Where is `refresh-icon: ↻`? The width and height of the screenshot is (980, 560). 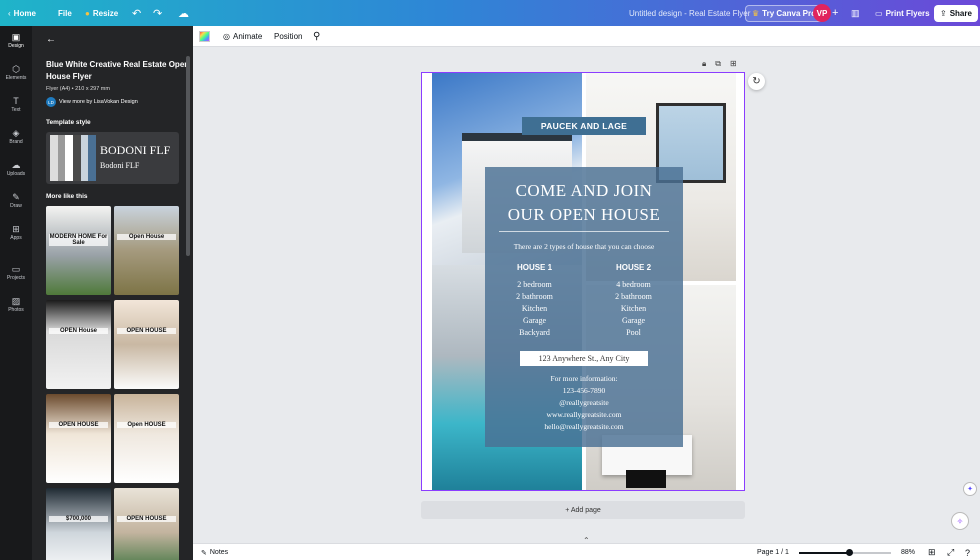 refresh-icon: ↻ is located at coordinates (756, 81).